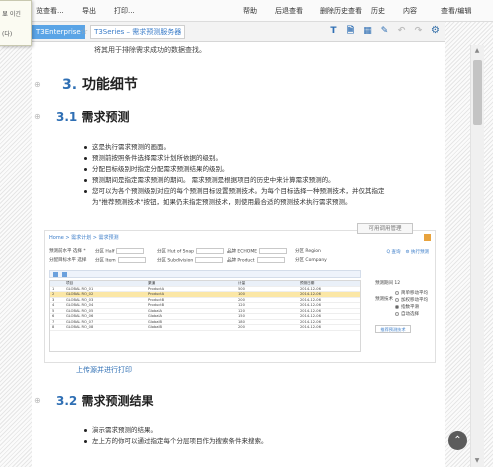 This screenshot has height=467, width=493. What do you see at coordinates (250, 11) in the screenshot?
I see `menu-help: 帮助` at bounding box center [250, 11].